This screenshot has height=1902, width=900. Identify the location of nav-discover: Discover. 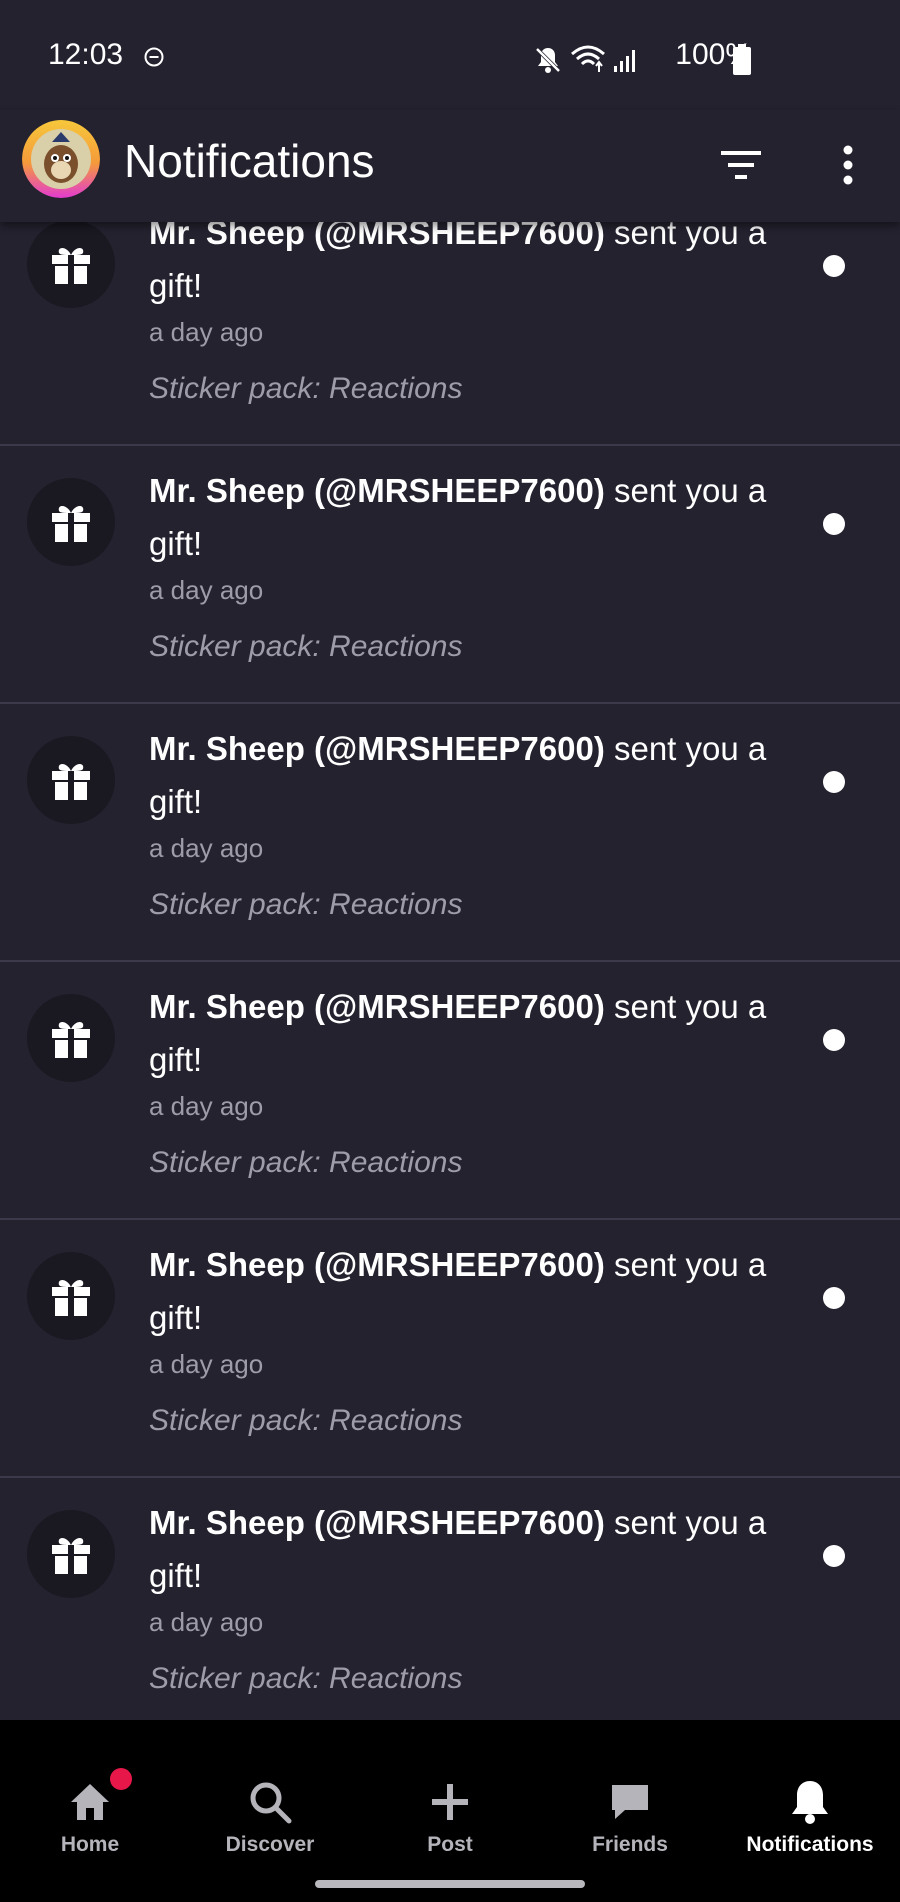
(270, 1795).